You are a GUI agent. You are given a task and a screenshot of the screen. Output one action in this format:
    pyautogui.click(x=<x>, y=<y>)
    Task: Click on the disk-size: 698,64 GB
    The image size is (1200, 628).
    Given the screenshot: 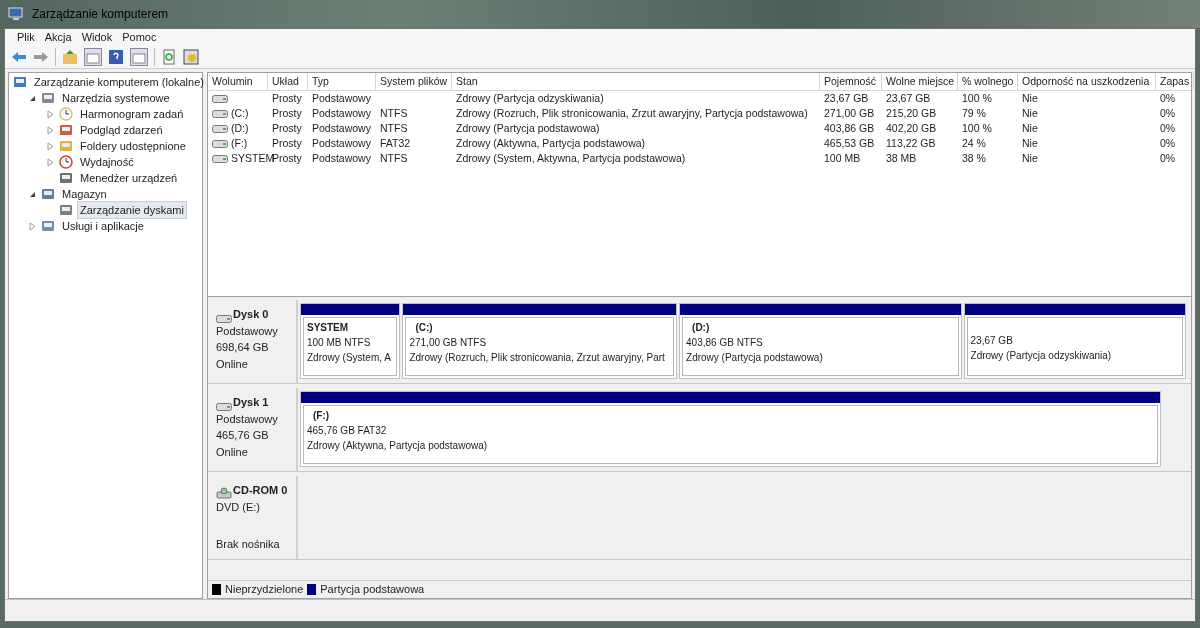 What is the action you would take?
    pyautogui.click(x=243, y=347)
    